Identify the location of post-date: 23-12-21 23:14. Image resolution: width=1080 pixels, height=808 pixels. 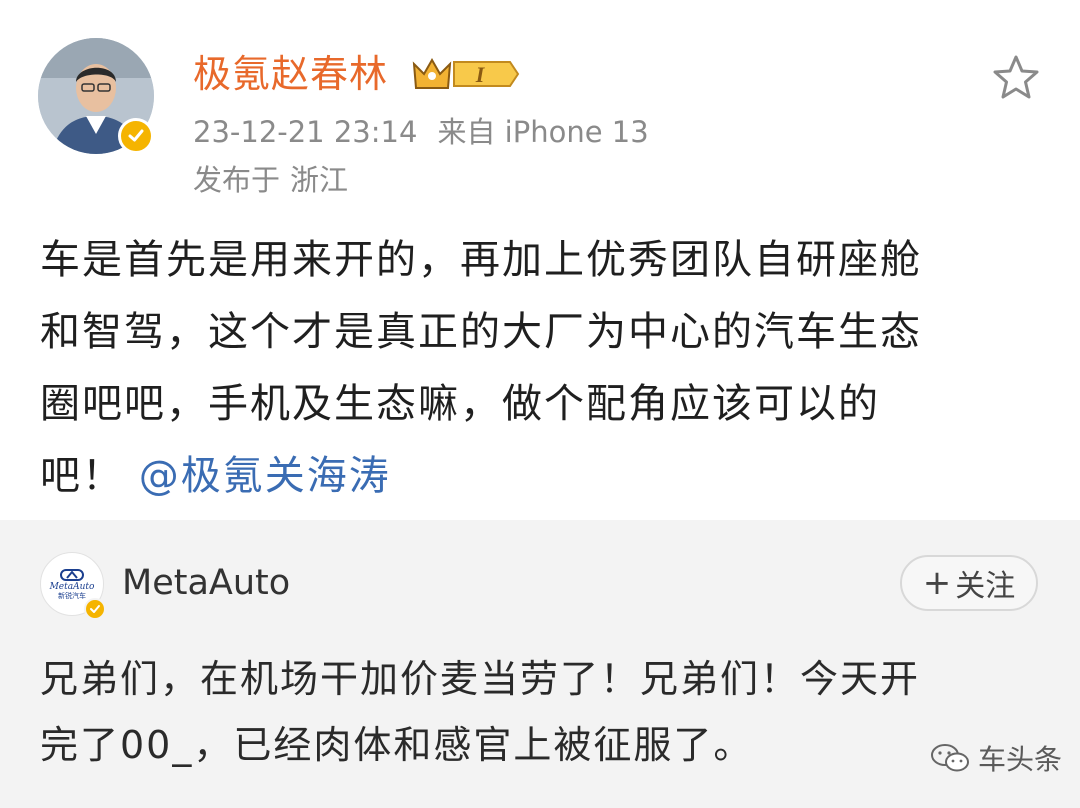
(305, 132).